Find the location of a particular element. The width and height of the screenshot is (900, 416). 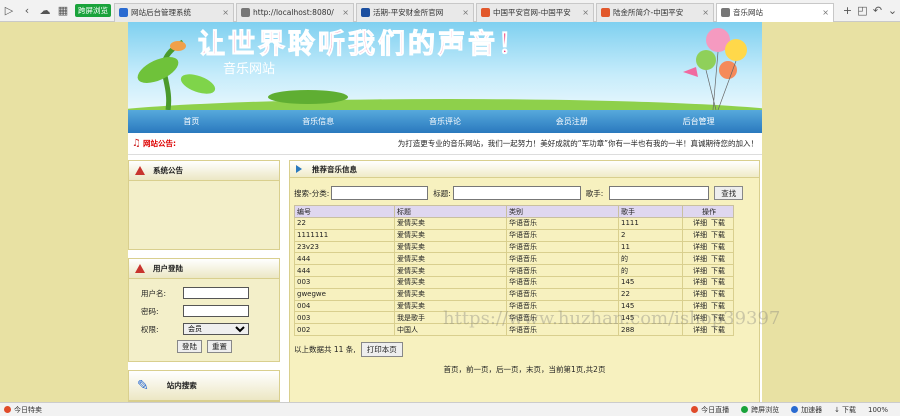

status-live: 今日直播 is located at coordinates (710, 410).